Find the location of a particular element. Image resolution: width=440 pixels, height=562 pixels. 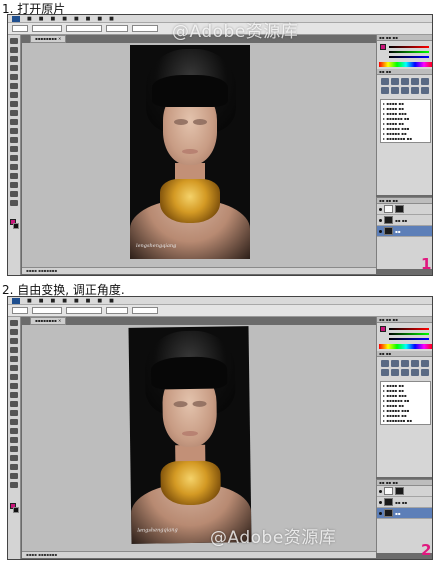

path-selection-icon is located at coordinates (14, 458).